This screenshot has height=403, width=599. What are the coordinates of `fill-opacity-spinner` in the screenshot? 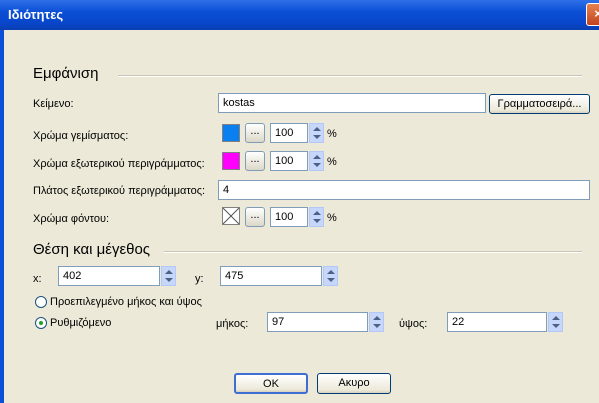 It's located at (316, 133).